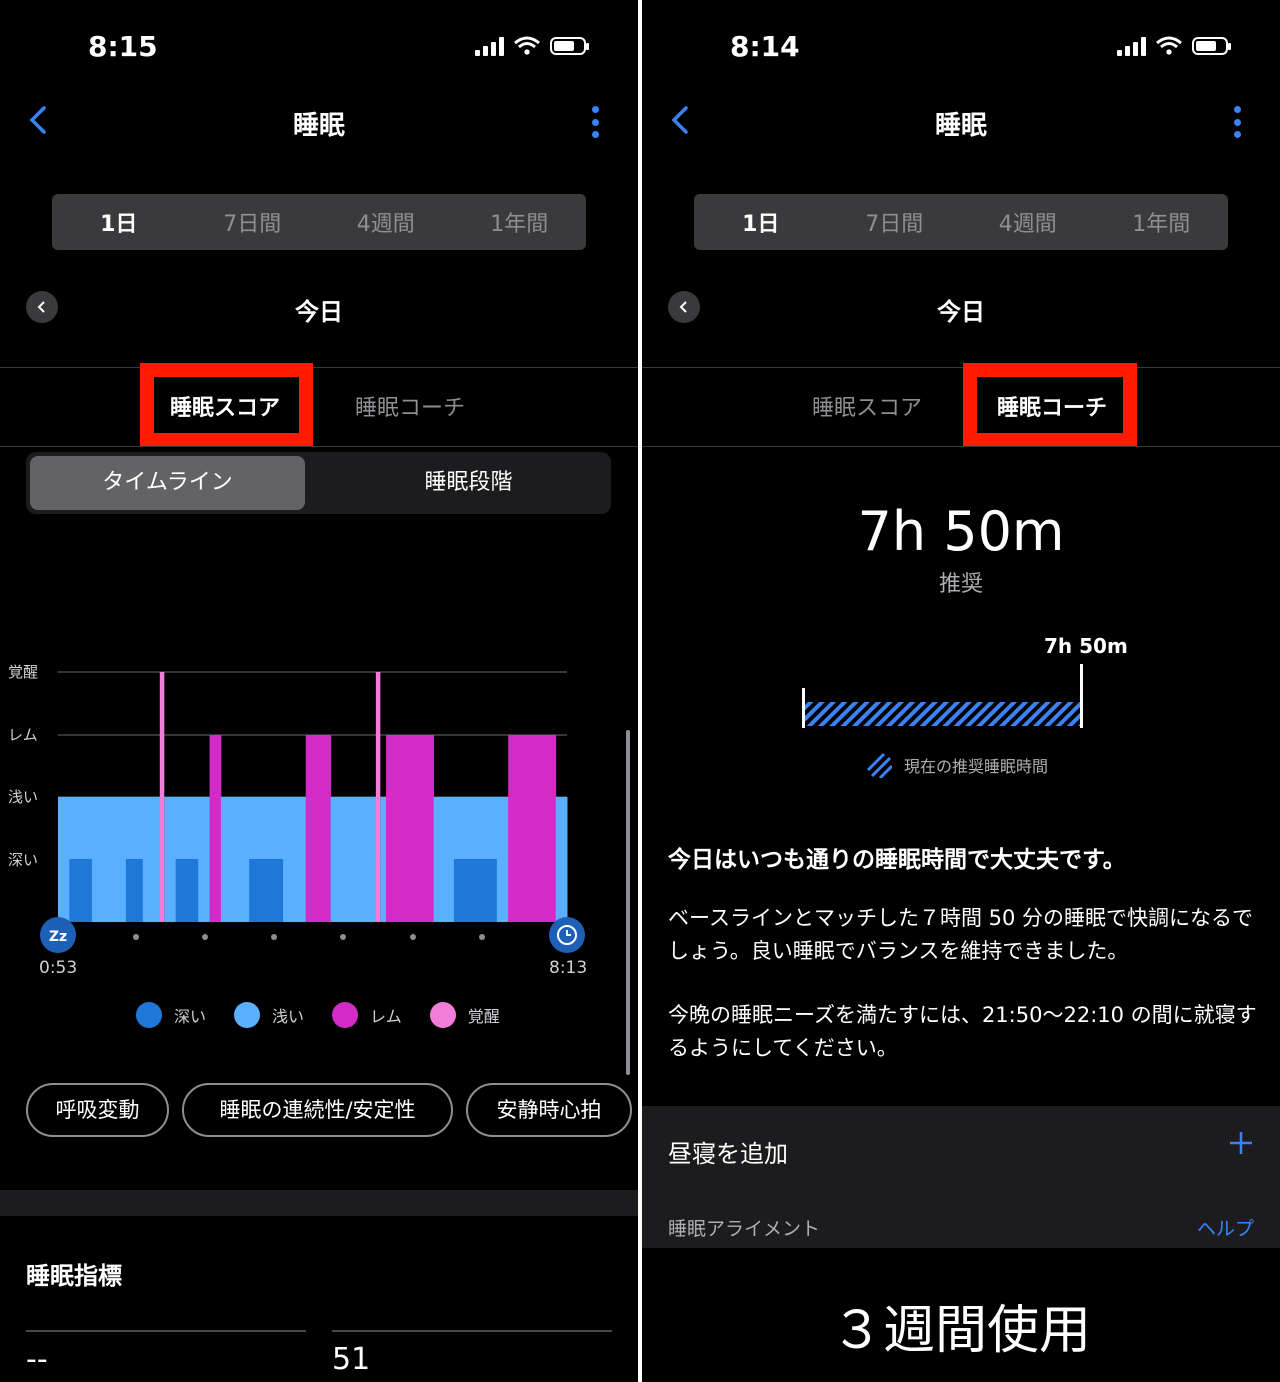  Describe the element at coordinates (149, 1015) in the screenshot. I see `legend-deep-swatch` at that location.